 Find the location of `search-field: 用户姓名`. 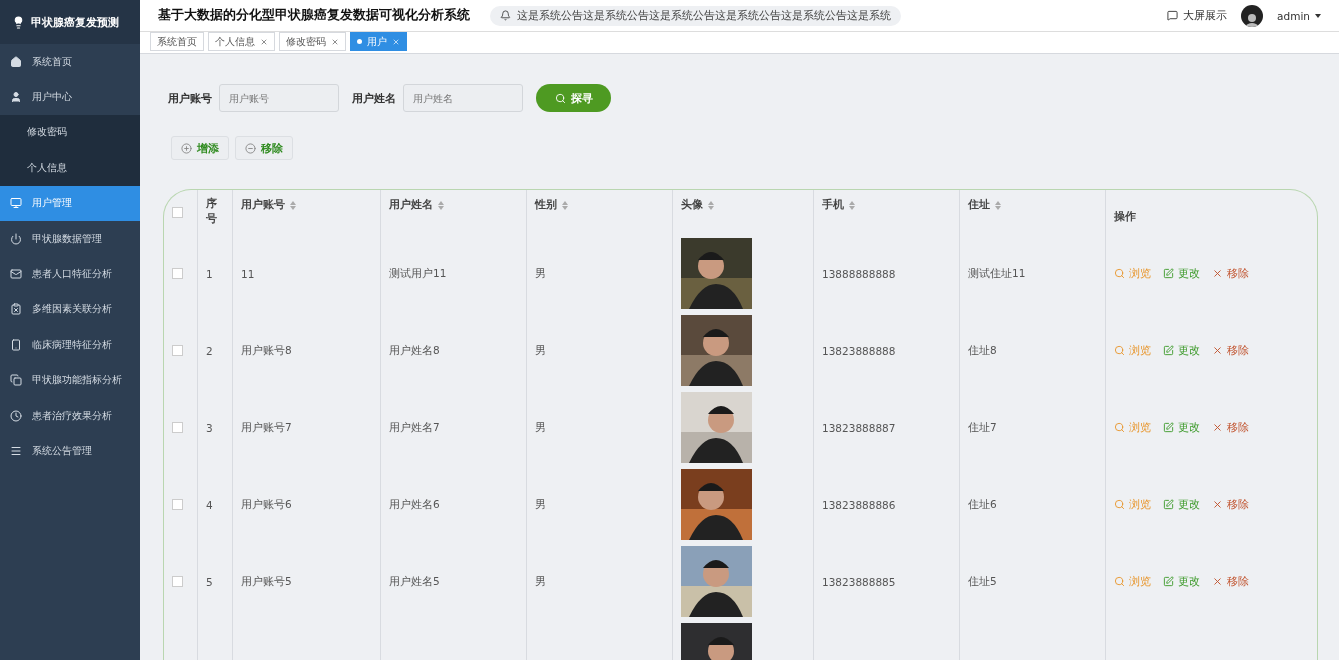

search-field: 用户姓名 is located at coordinates (463, 98).